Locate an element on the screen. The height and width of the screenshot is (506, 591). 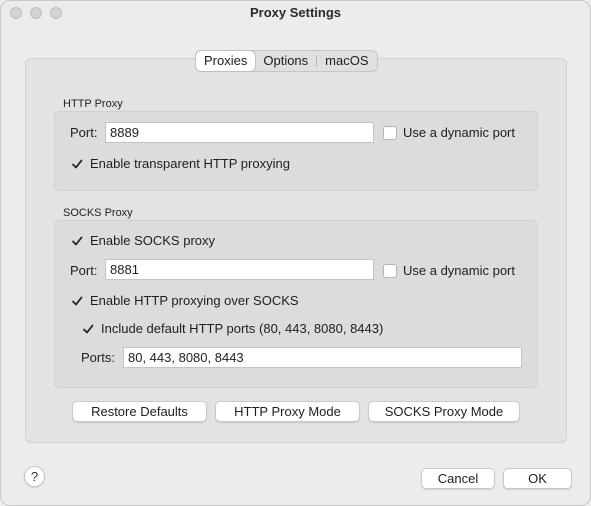
transparent-http-label: Enable transparent HTTP proxying is located at coordinates (190, 163).